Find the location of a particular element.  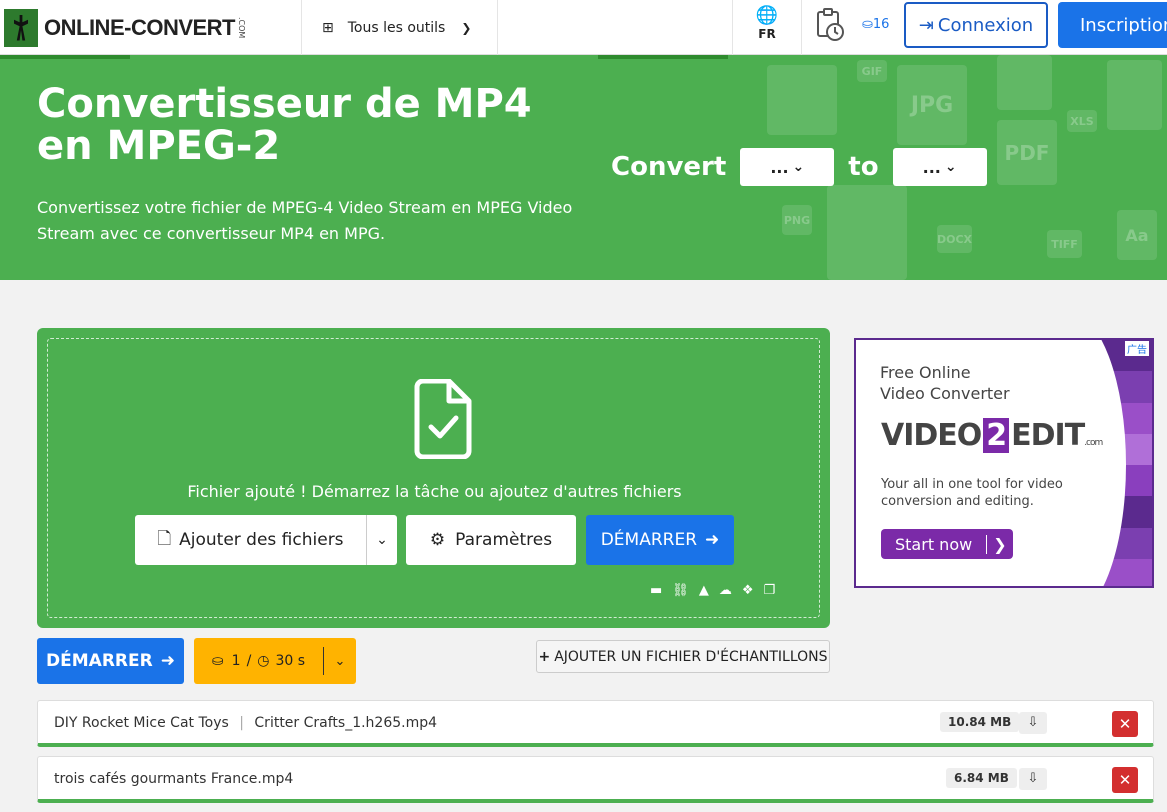

file-check-icon is located at coordinates (443, 419).